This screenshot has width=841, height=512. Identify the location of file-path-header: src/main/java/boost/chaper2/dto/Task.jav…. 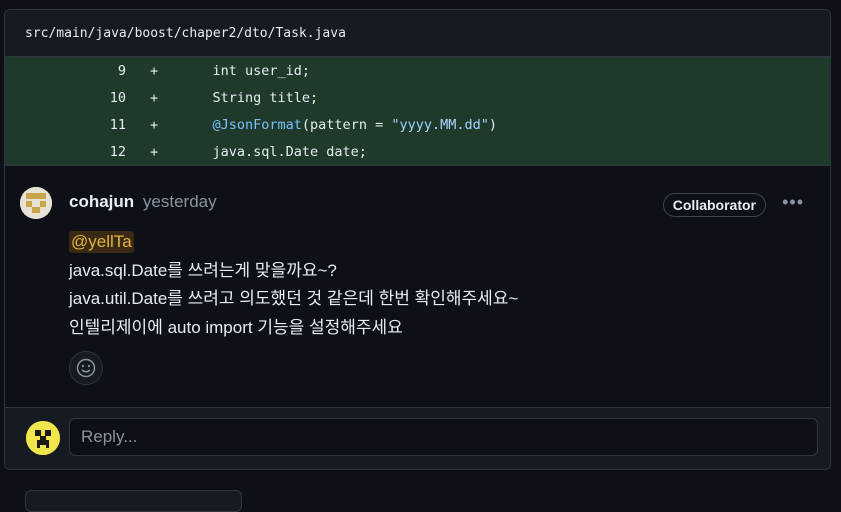
(417, 33).